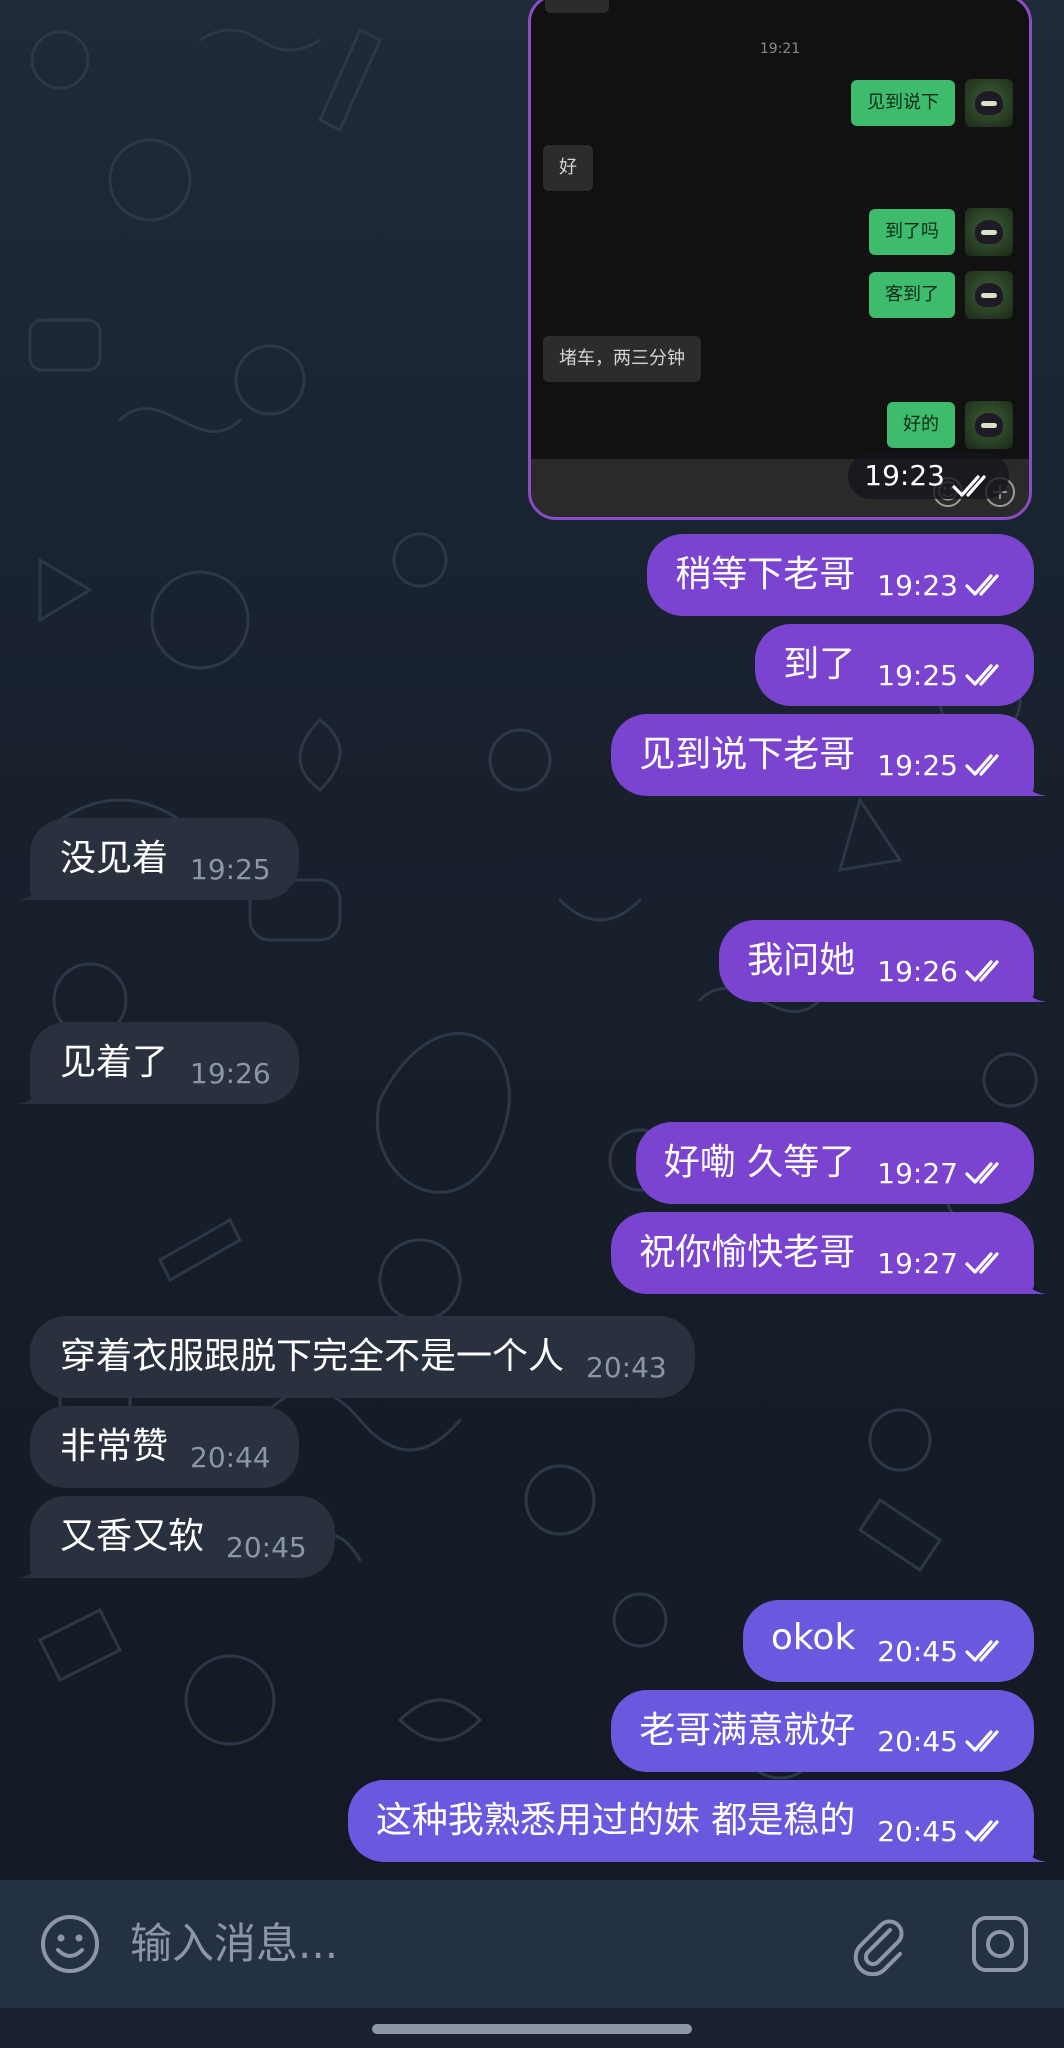 This screenshot has width=1064, height=2048. I want to click on message-text: 又香又软, so click(132, 1536).